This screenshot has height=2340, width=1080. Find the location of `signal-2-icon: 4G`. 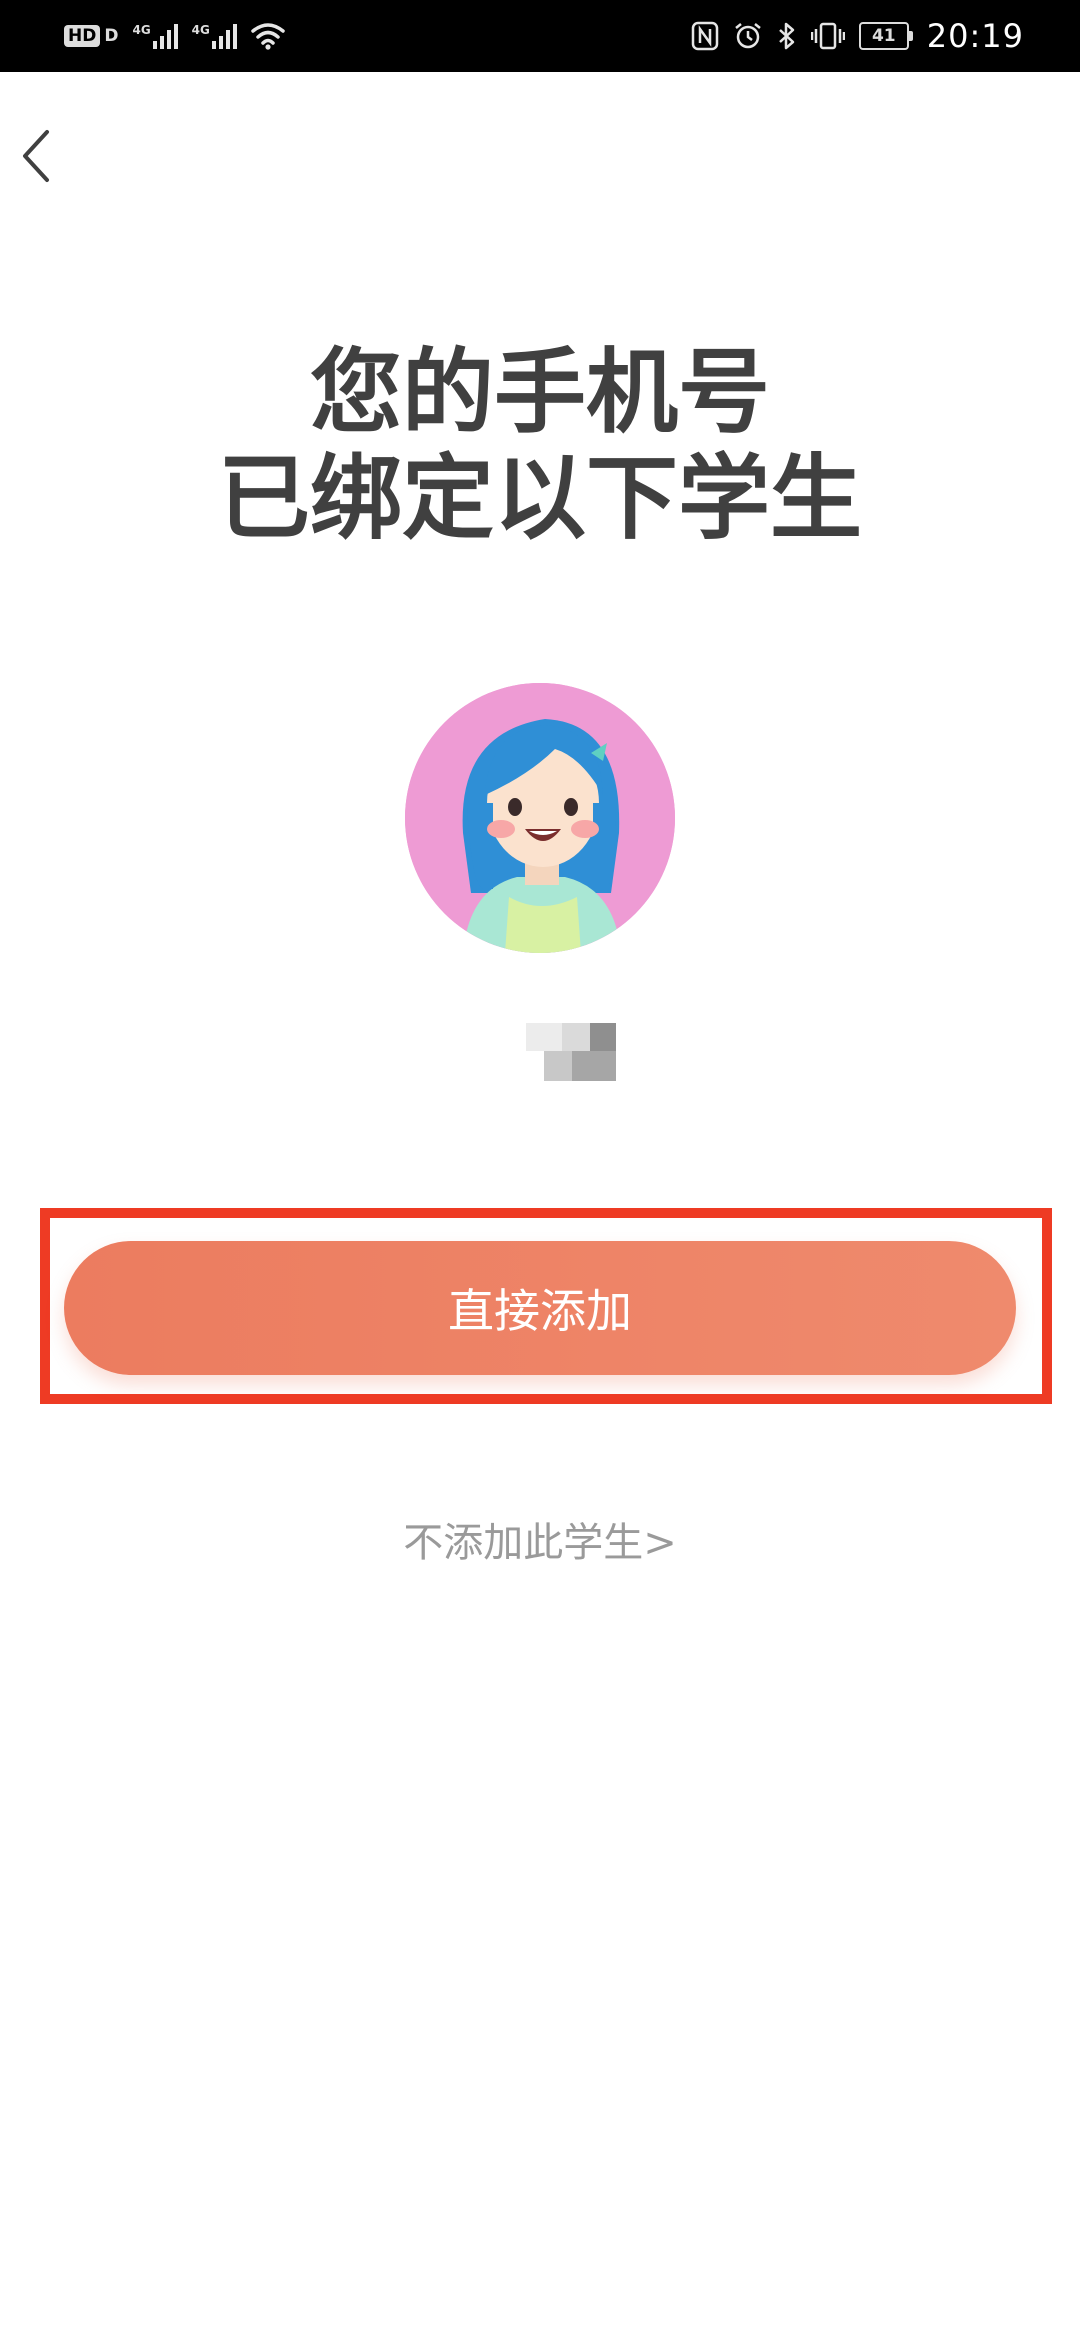

signal-2-icon: 4G is located at coordinates (214, 36).